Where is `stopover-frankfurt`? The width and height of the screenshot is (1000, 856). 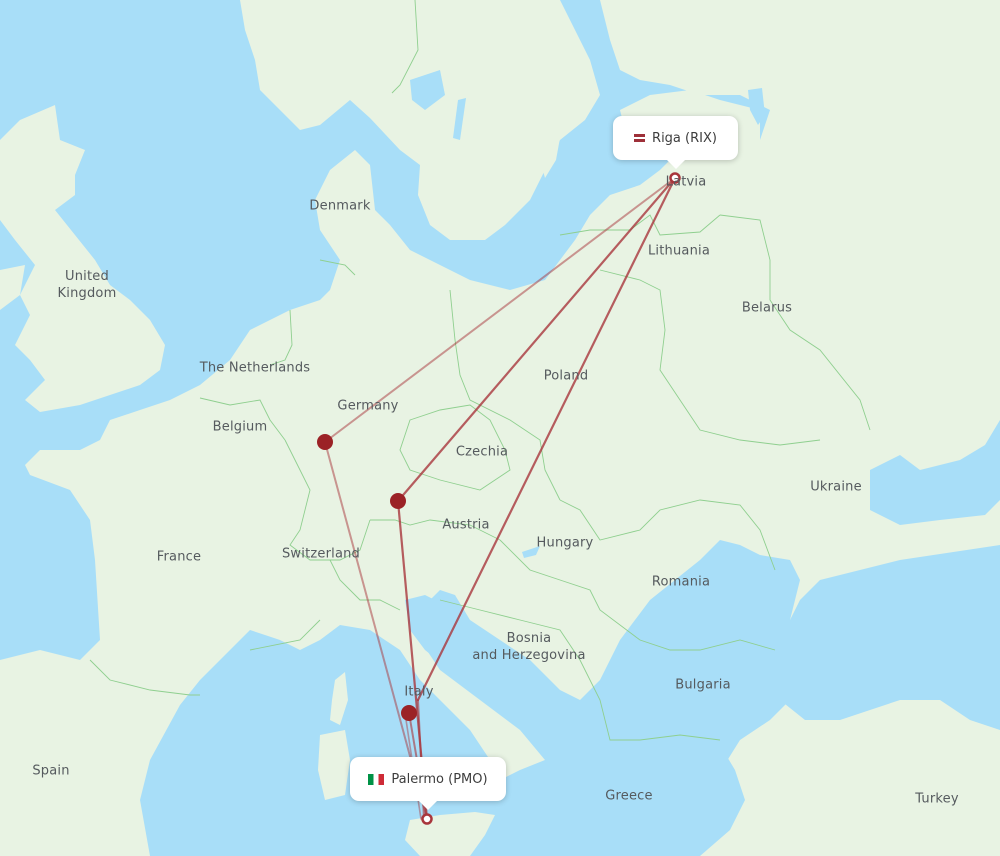 stopover-frankfurt is located at coordinates (325, 442).